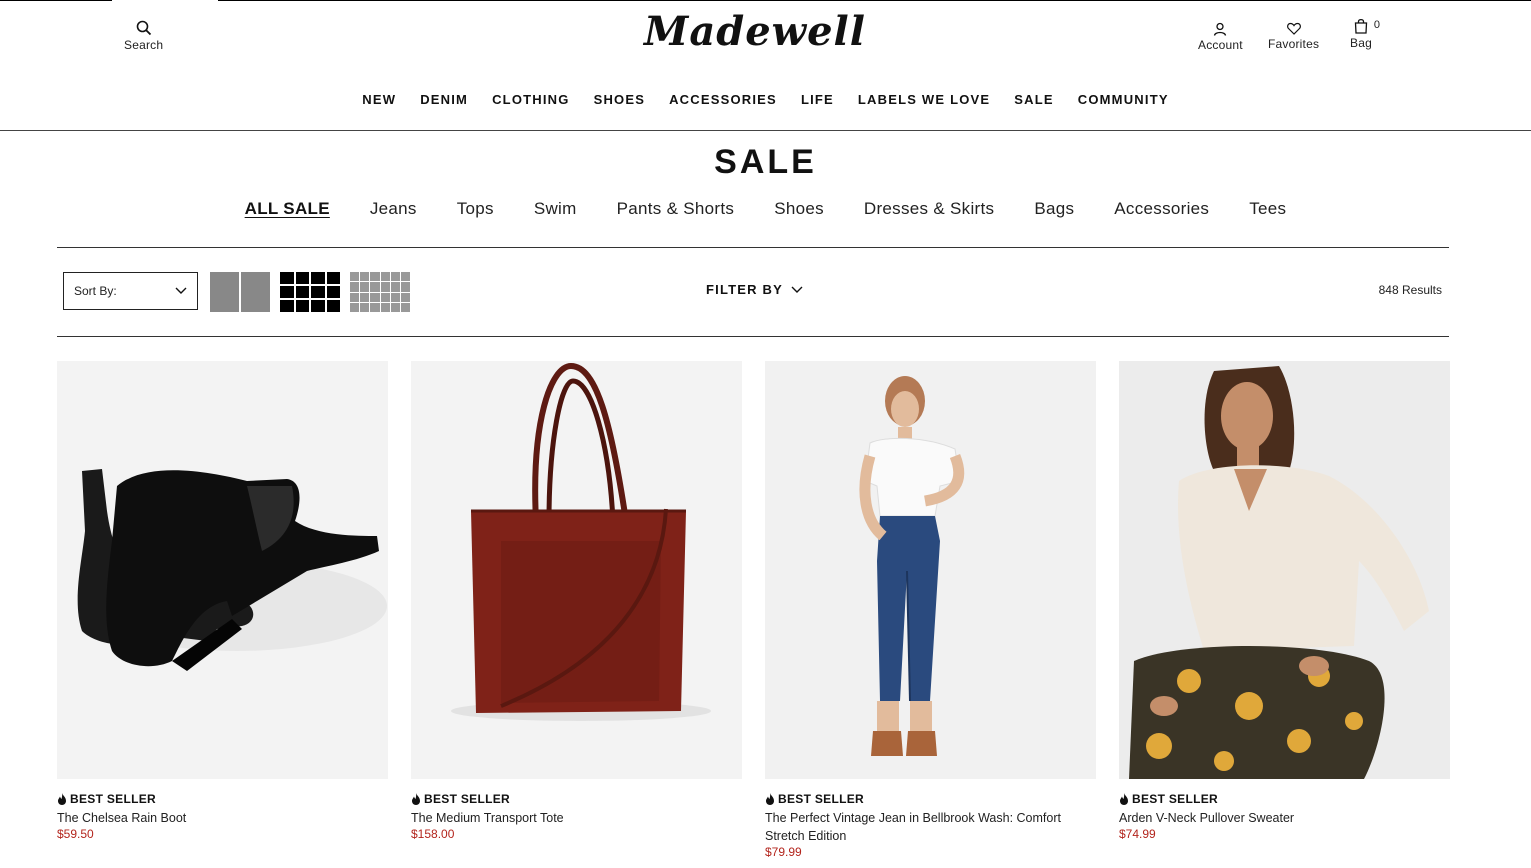 The height and width of the screenshot is (868, 1531). Describe the element at coordinates (475, 209) in the screenshot. I see `subnav-item-tops: Tops` at that location.